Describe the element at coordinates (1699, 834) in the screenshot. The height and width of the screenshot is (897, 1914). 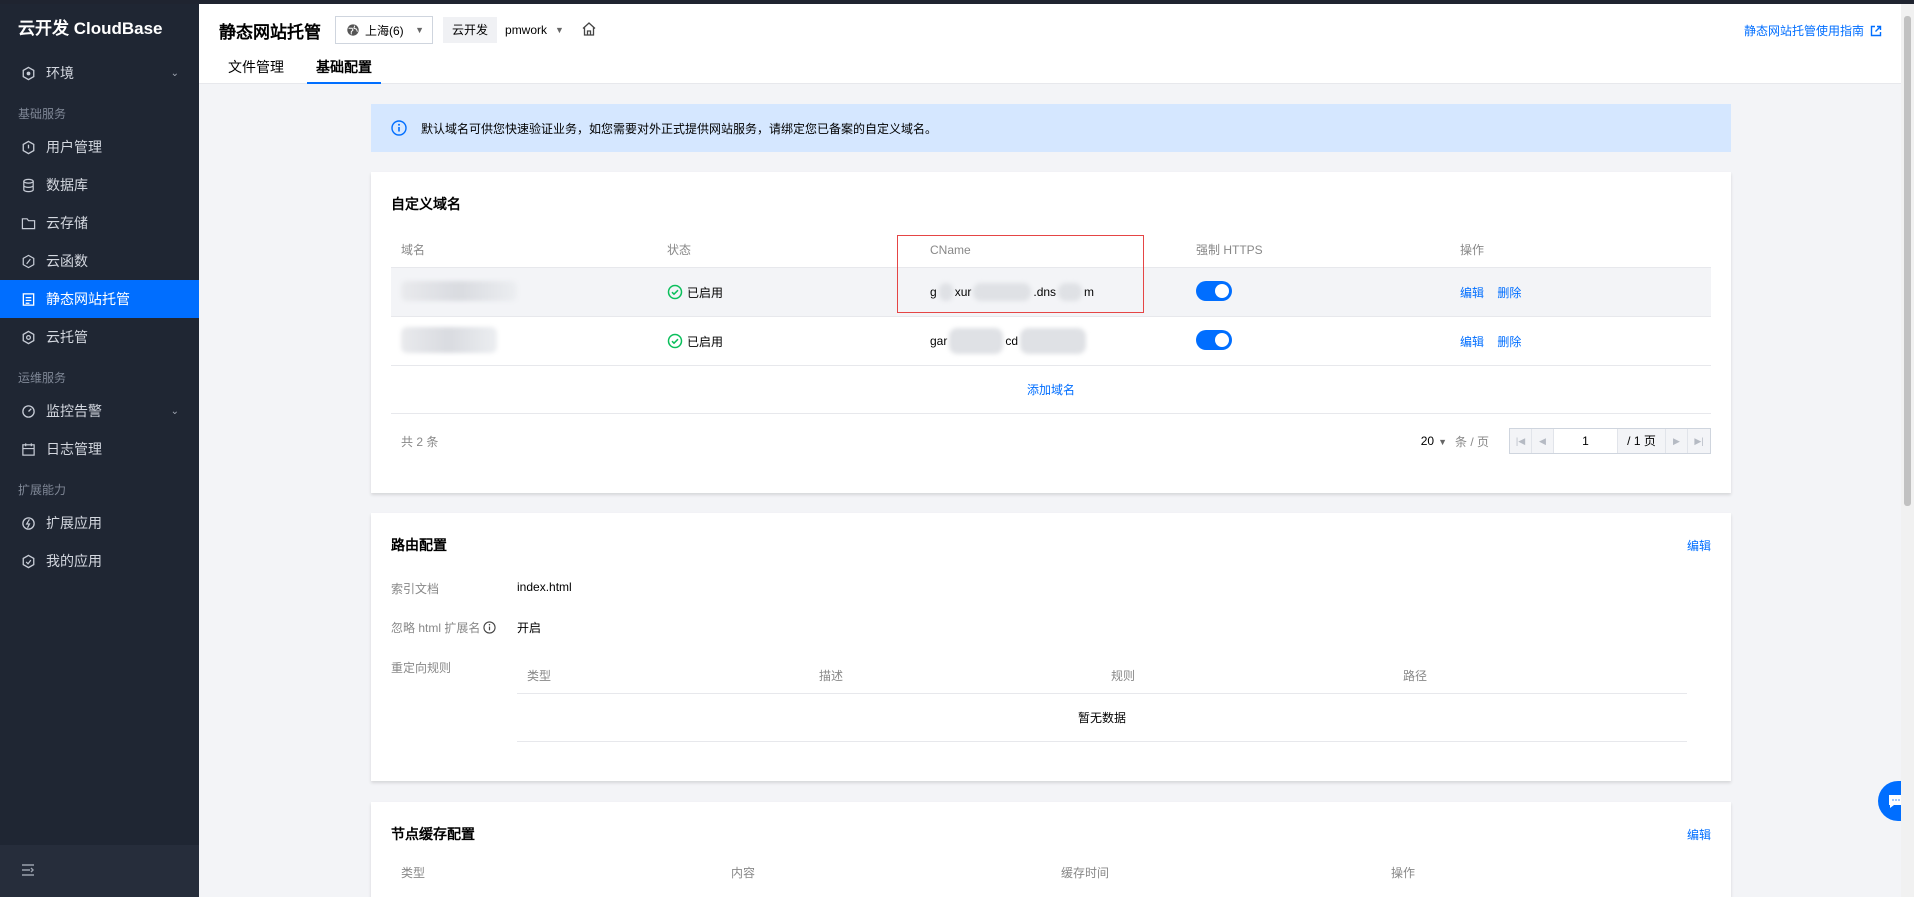
I see `cache-edit-button: 编辑` at that location.